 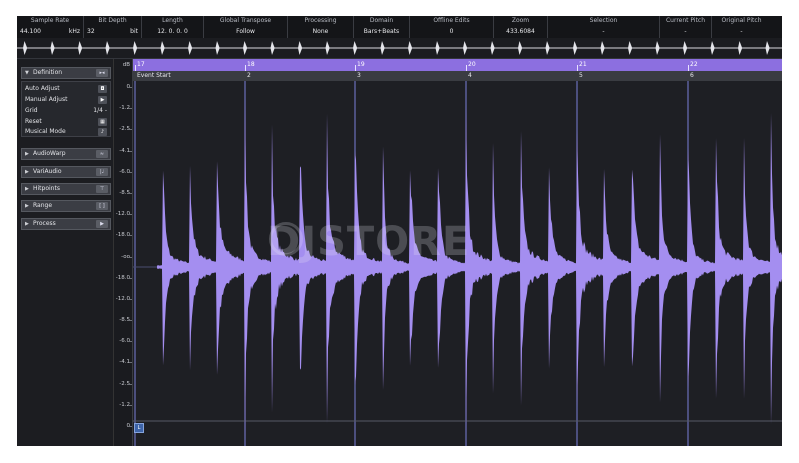 I want to click on manual-adjust-icon: ▶, so click(x=102, y=100).